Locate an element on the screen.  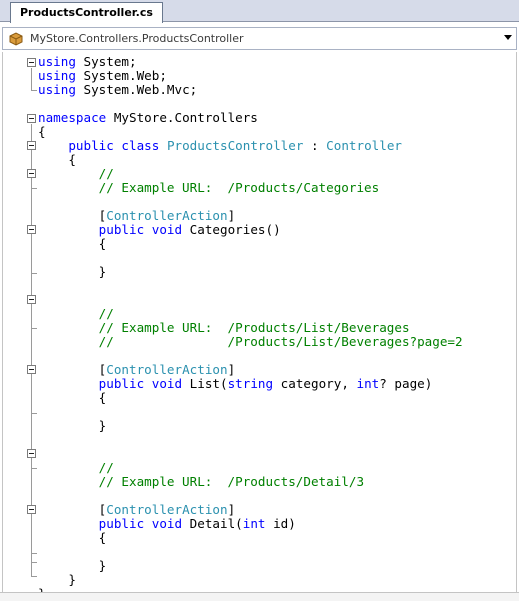
class-icon is located at coordinates (16, 39).